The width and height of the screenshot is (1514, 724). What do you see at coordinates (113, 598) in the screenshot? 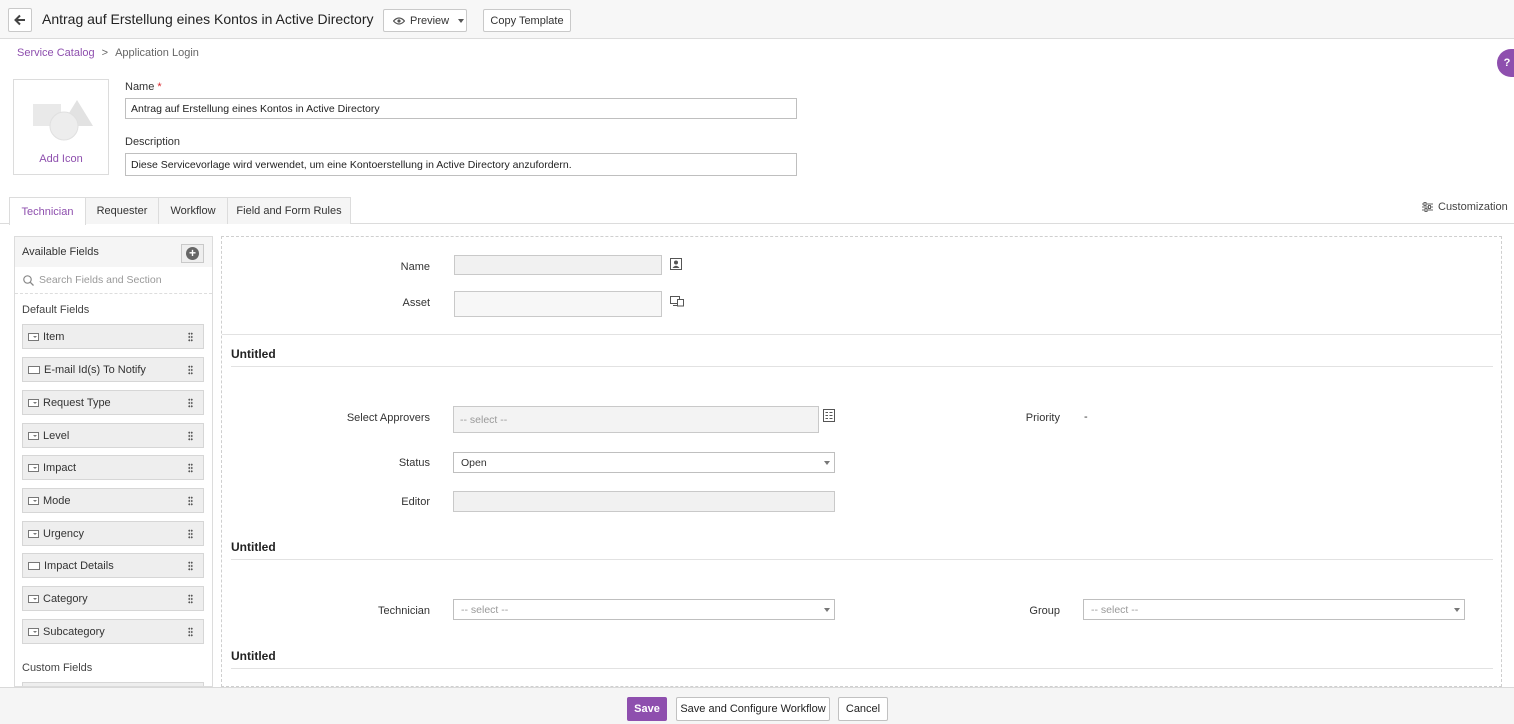
I see `field-item-category: Category` at bounding box center [113, 598].